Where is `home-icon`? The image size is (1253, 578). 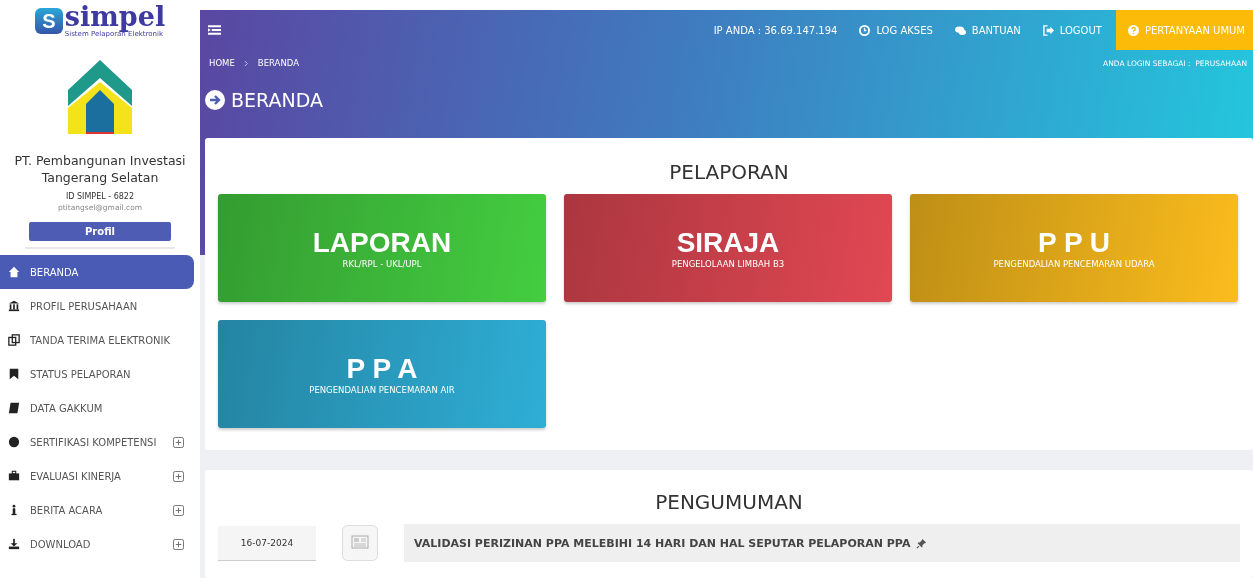
home-icon is located at coordinates (14, 272).